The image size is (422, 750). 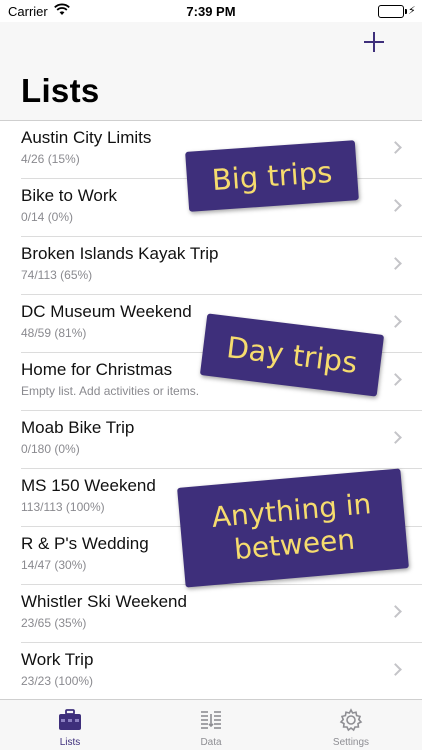 I want to click on list-title: Broken Islands Kayak Trip, so click(x=120, y=253).